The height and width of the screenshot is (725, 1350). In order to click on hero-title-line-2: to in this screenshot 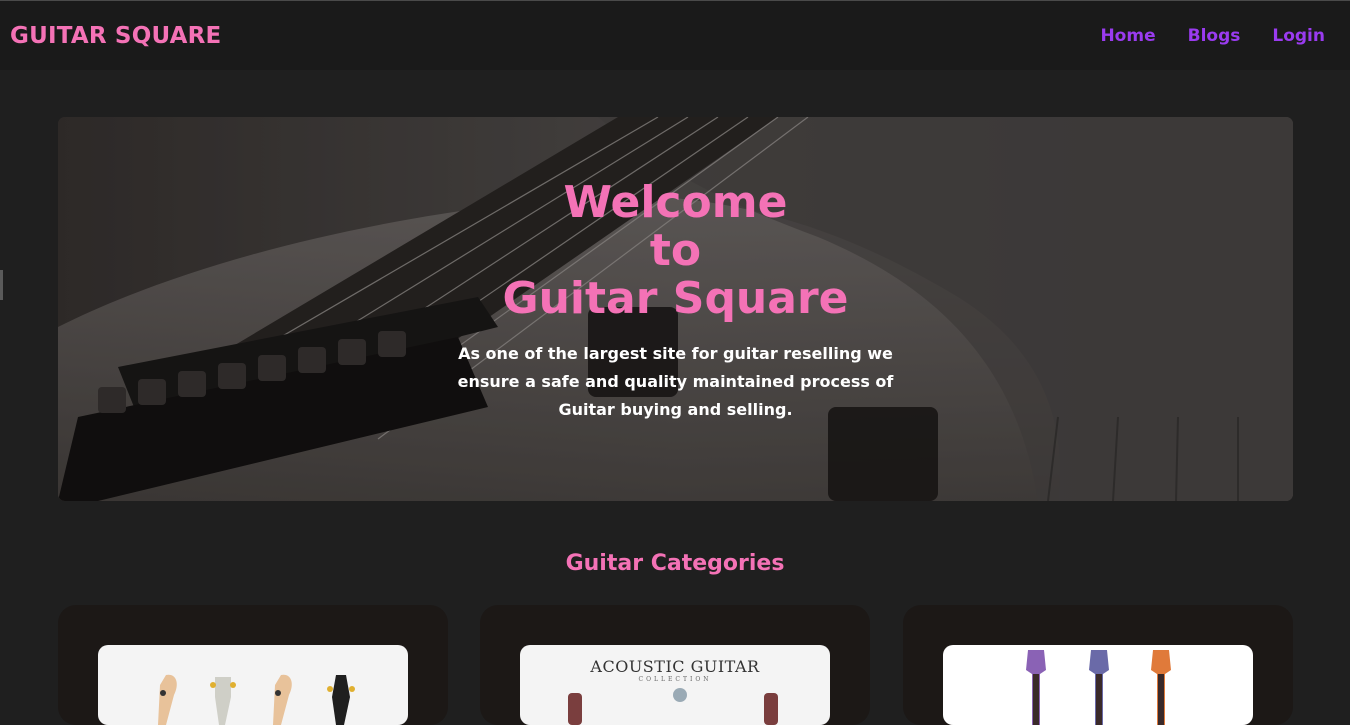, I will do `click(675, 250)`.